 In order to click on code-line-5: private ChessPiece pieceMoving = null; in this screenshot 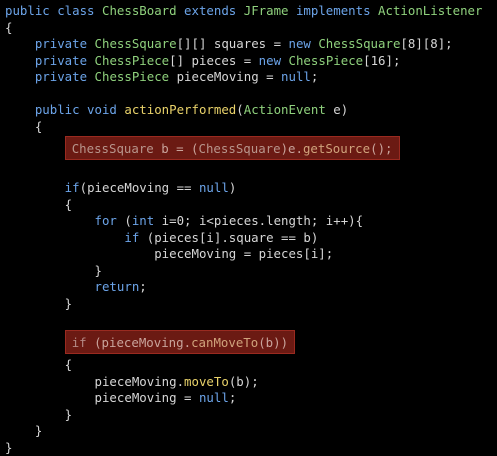, I will do `click(248, 77)`.